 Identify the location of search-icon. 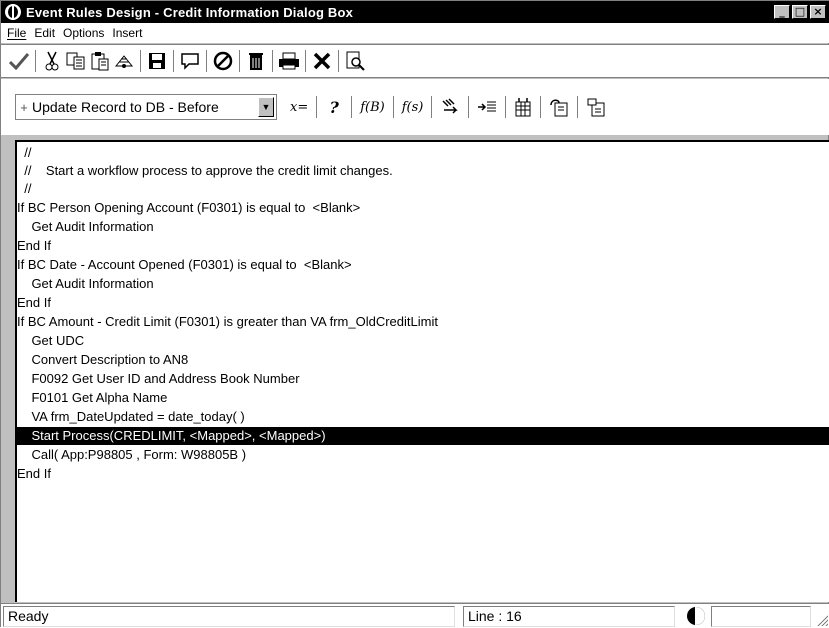
(355, 61).